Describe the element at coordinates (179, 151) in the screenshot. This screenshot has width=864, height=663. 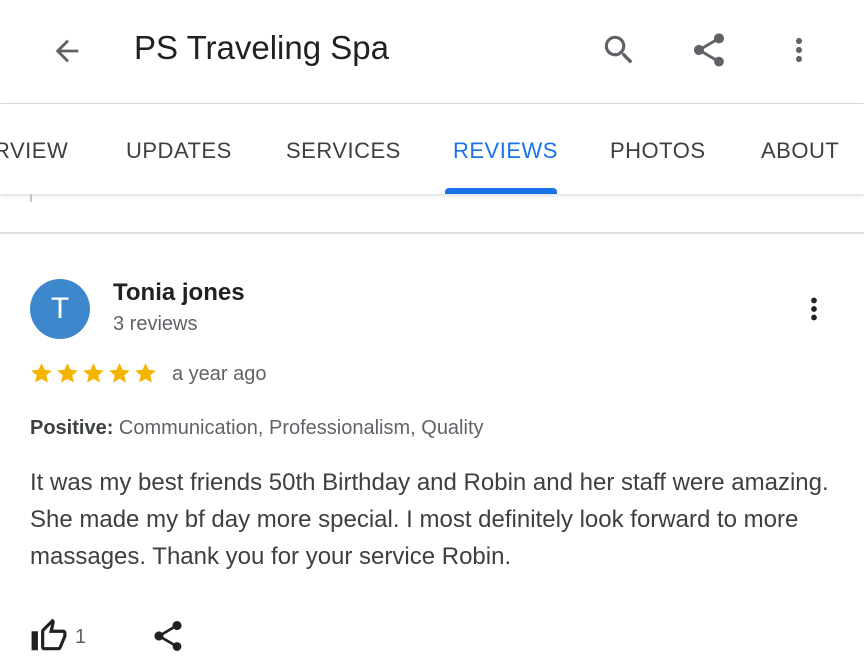
I see `tab-updates: UPDATES` at that location.